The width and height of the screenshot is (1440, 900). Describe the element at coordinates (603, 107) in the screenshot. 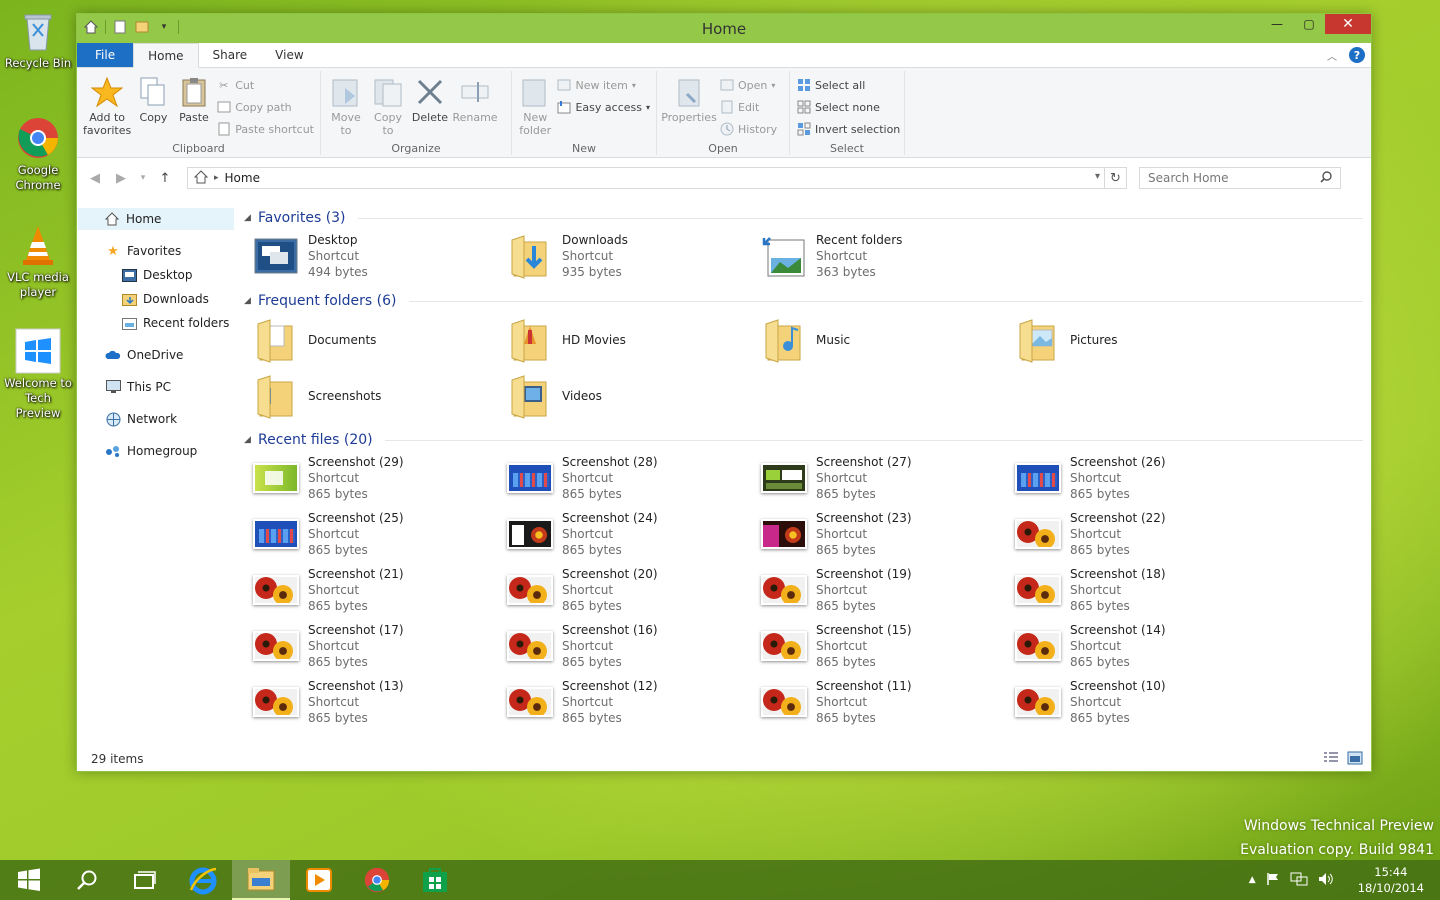

I see `easy-access-button: Easy access ▾` at that location.